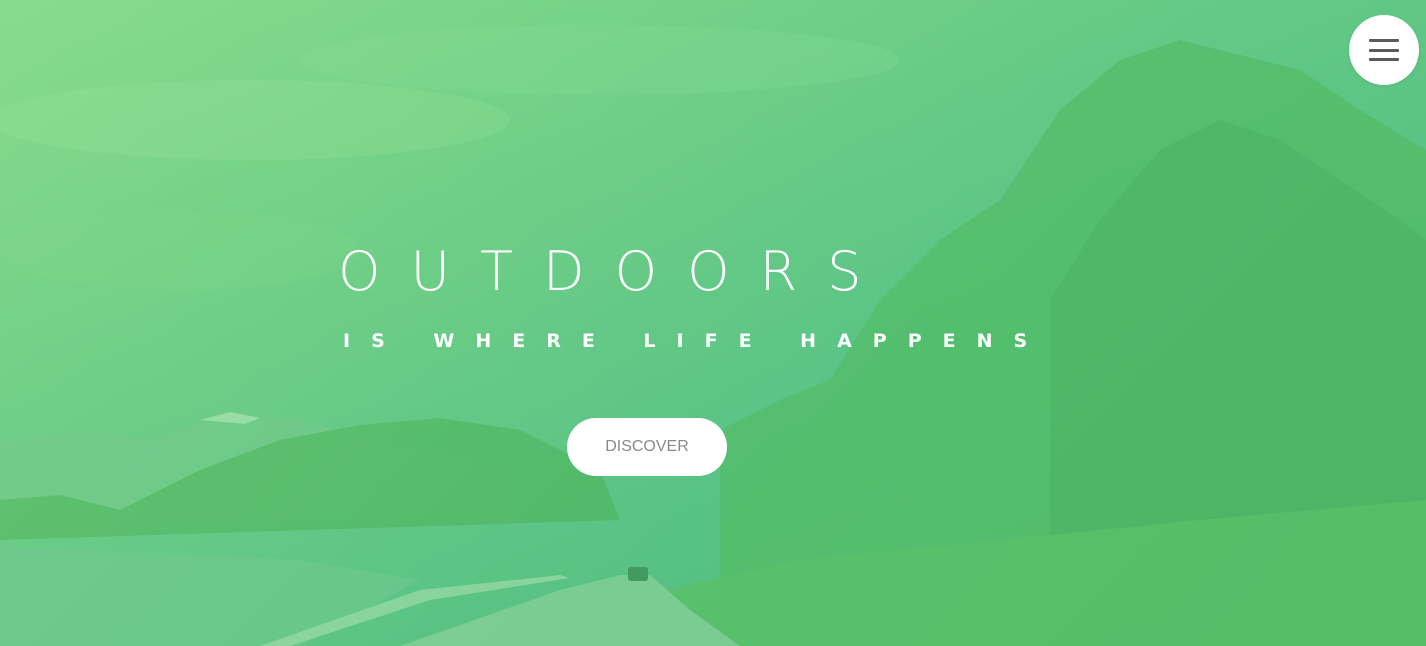 The height and width of the screenshot is (646, 1426). I want to click on hamburger-menu-icon, so click(1384, 50).